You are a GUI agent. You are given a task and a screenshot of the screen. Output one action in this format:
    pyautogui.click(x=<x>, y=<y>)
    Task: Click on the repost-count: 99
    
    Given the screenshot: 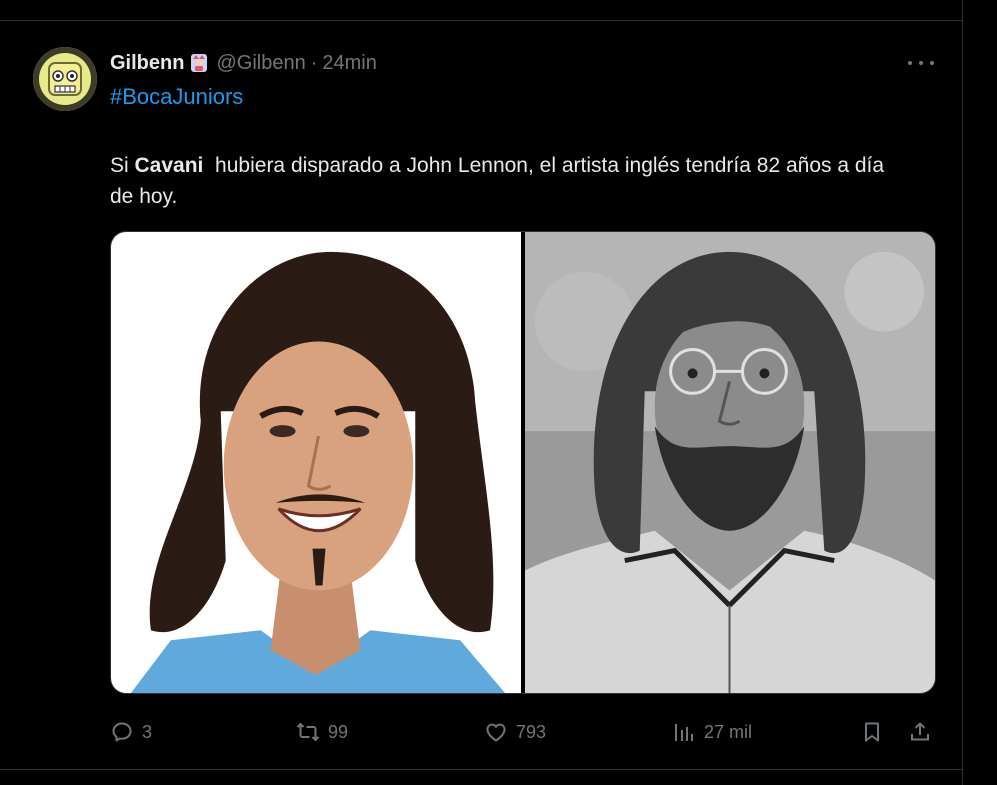 What is the action you would take?
    pyautogui.click(x=338, y=731)
    